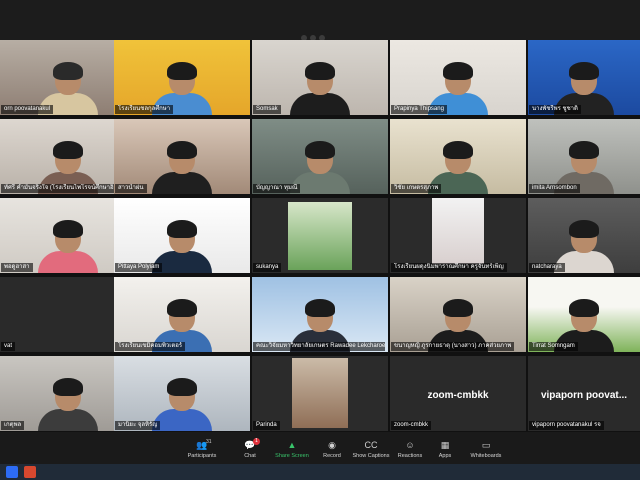 Image resolution: width=640 pixels, height=480 pixels. I want to click on participant-name: Pittaya Polyiam, so click(139, 267).